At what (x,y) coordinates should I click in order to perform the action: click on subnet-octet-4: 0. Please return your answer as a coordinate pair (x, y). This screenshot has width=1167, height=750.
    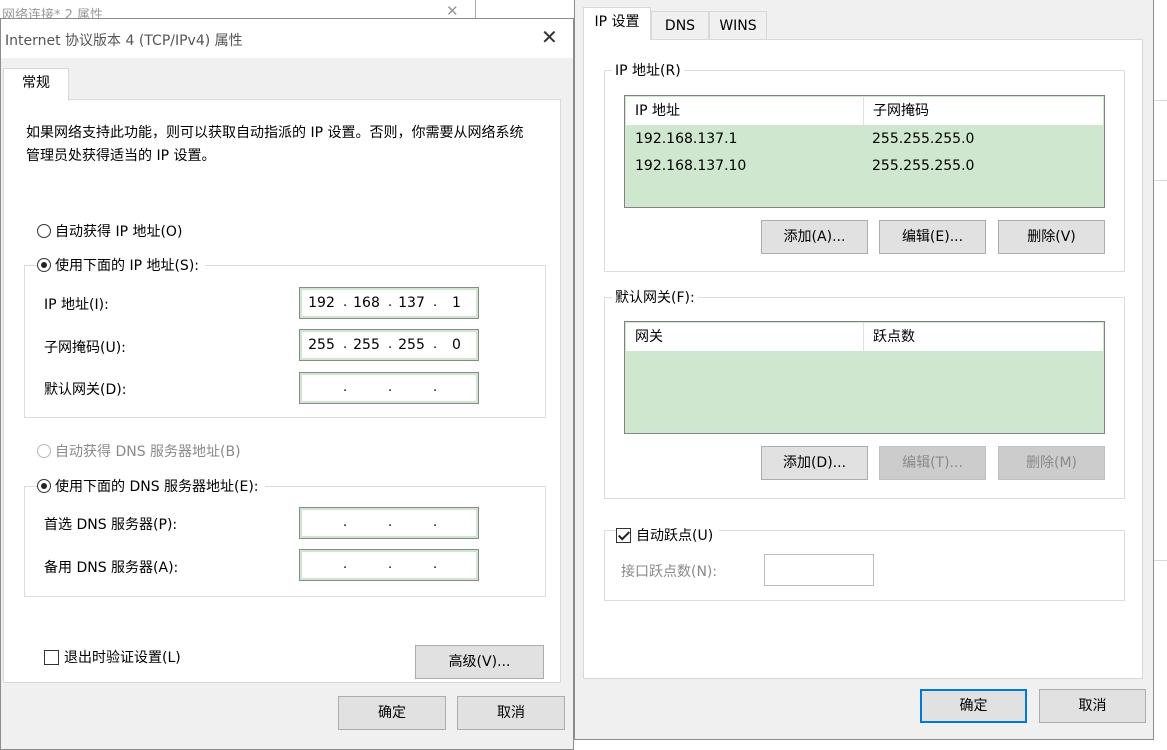
    Looking at the image, I should click on (456, 345).